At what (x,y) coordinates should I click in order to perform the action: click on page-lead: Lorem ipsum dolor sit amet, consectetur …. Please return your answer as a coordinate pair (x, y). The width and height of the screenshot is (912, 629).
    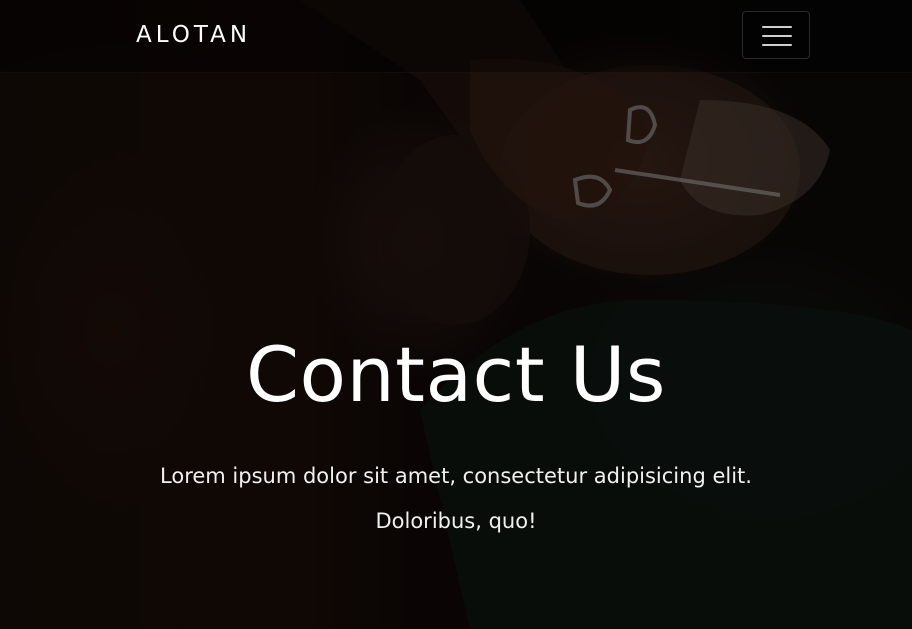
    Looking at the image, I should click on (456, 498).